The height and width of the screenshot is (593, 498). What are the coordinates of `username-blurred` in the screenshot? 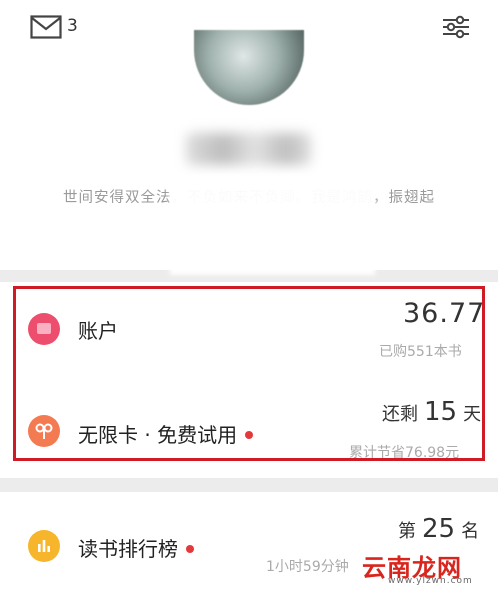 It's located at (248, 149).